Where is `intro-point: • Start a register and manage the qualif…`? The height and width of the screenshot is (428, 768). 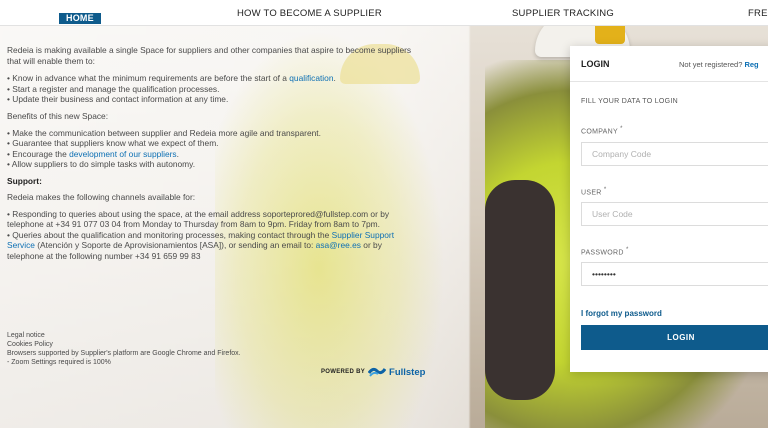 intro-point: • Start a register and manage the qualif… is located at coordinates (113, 88).